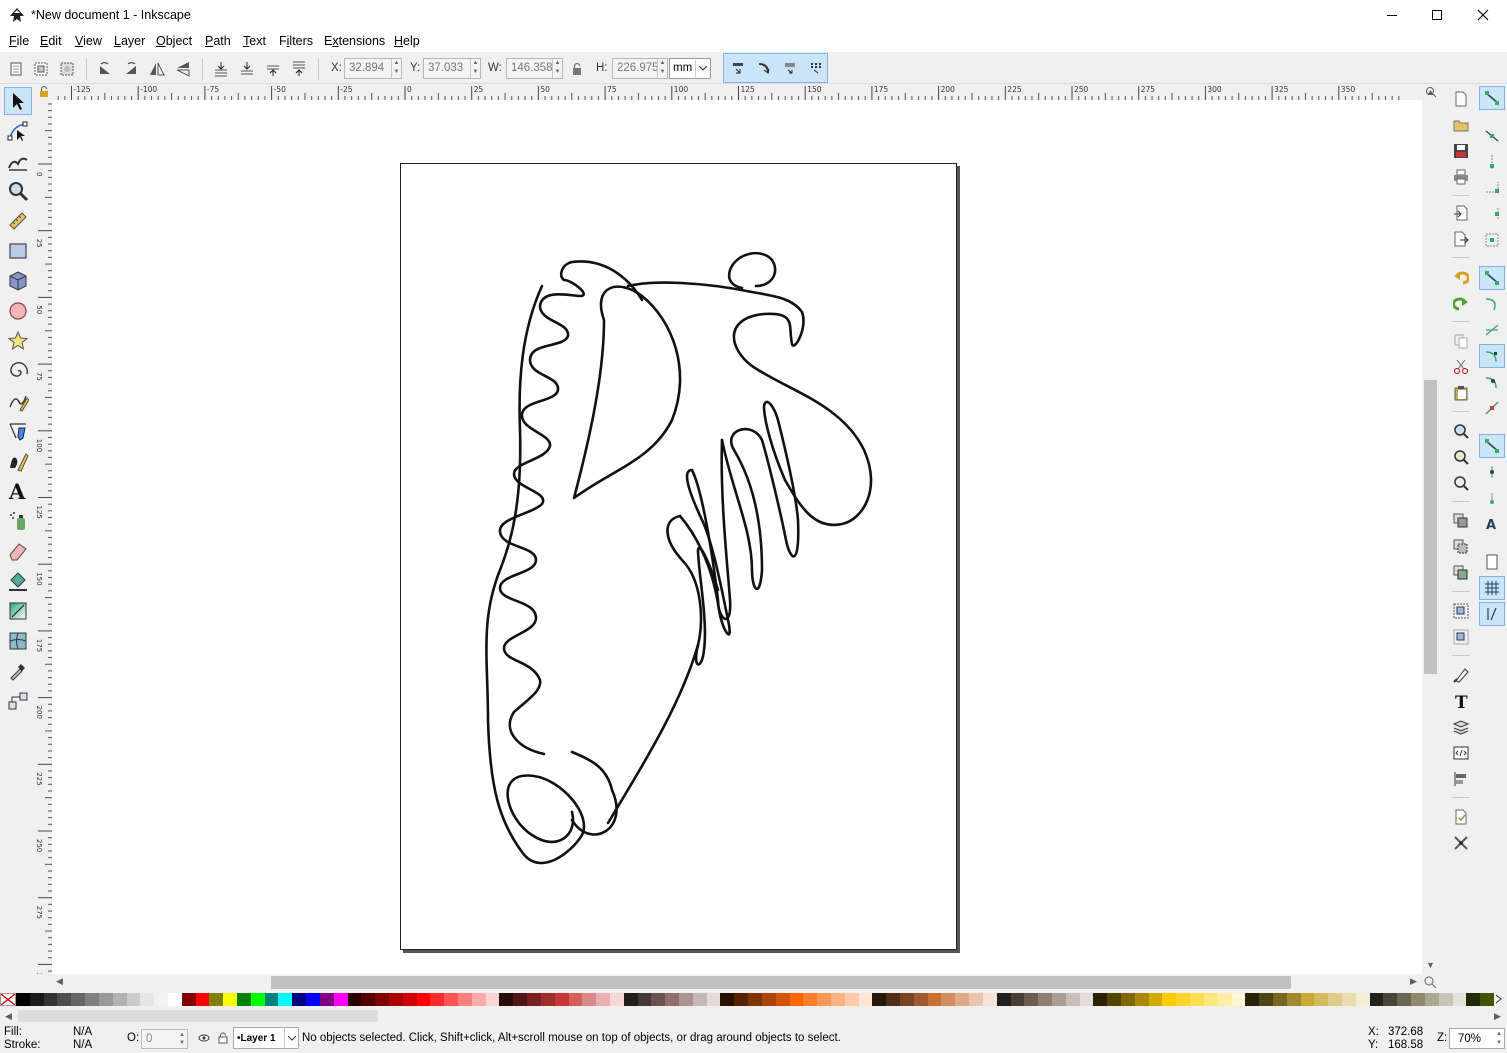  Describe the element at coordinates (738, 68) in the screenshot. I see `scale-stroke-toggle` at that location.